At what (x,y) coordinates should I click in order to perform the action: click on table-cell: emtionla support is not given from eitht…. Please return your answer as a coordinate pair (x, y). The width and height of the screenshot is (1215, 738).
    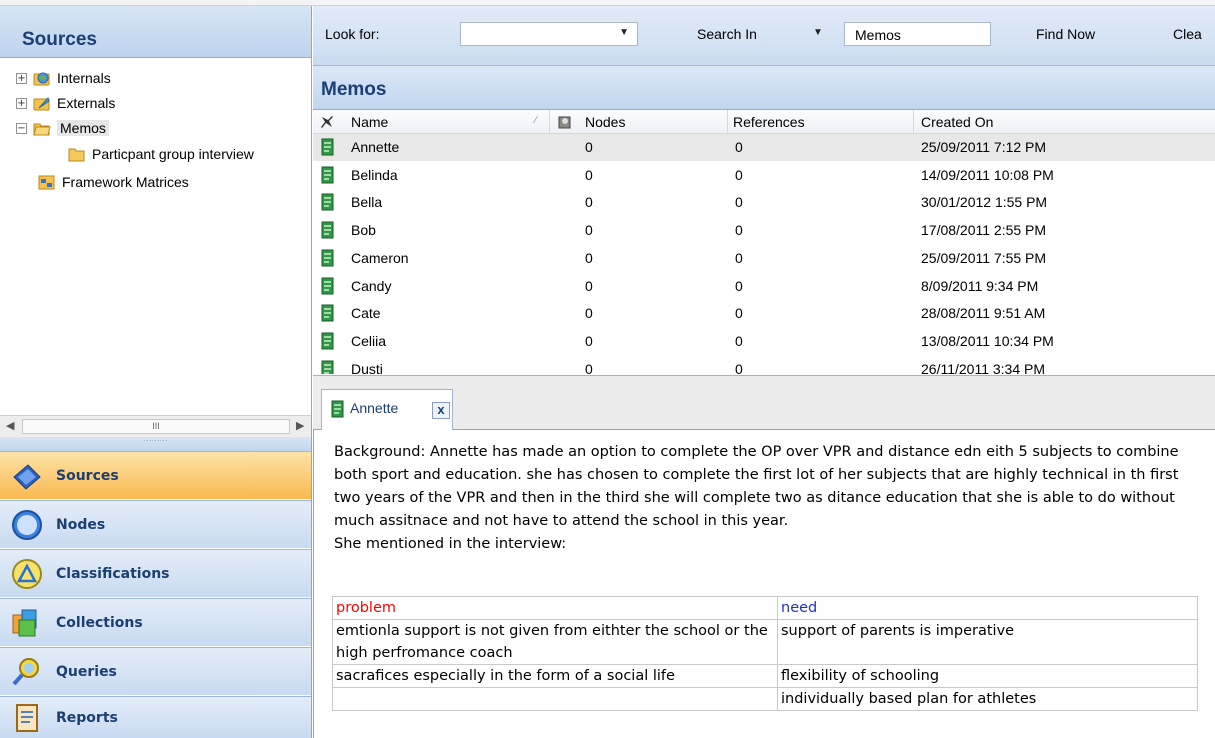
    Looking at the image, I should click on (555, 642).